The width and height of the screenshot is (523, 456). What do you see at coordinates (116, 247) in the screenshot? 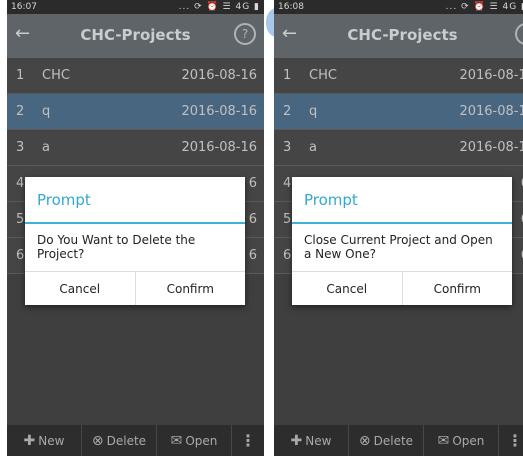
I see `dialog-message: Do You Want to Delete the Project?` at bounding box center [116, 247].